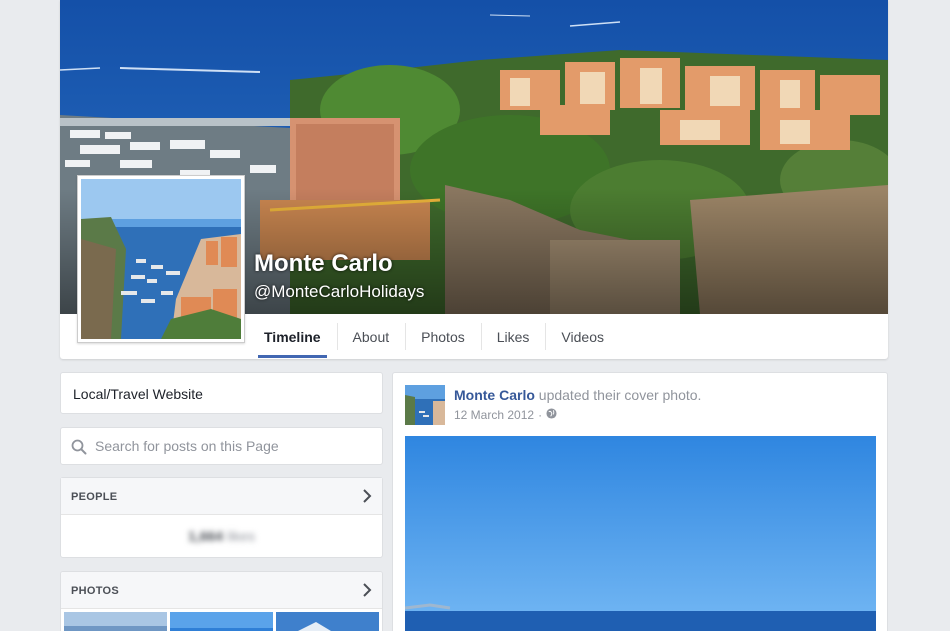 The width and height of the screenshot is (950, 631). I want to click on likes-count: 1,664, so click(206, 536).